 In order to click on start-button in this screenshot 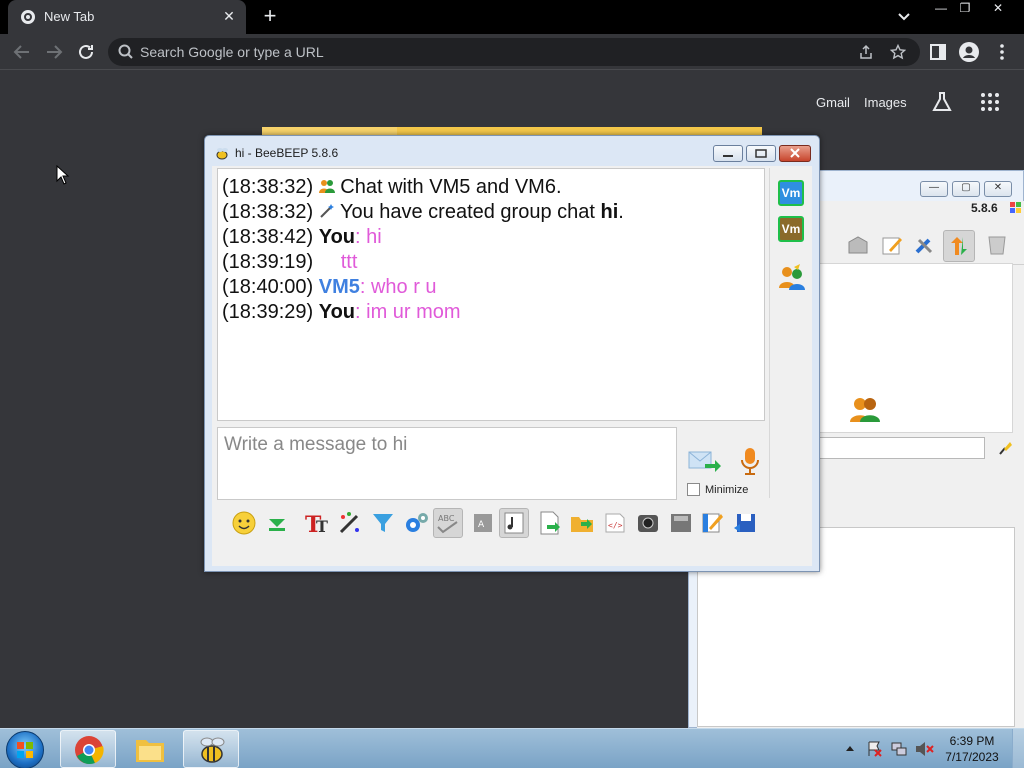, I will do `click(25, 749)`.